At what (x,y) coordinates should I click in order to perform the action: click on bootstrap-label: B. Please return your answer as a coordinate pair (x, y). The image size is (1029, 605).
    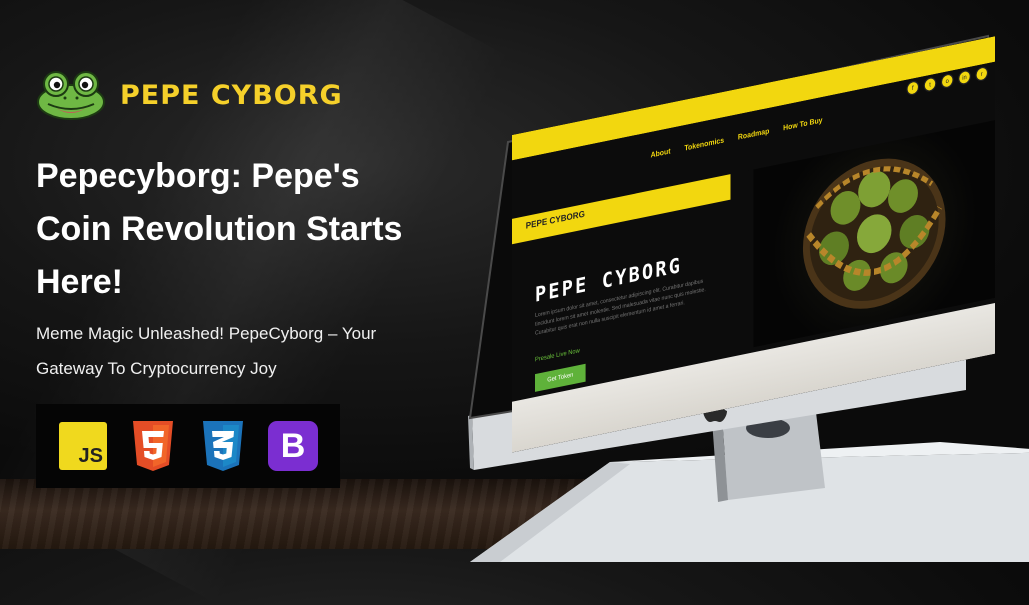
    Looking at the image, I should click on (293, 446).